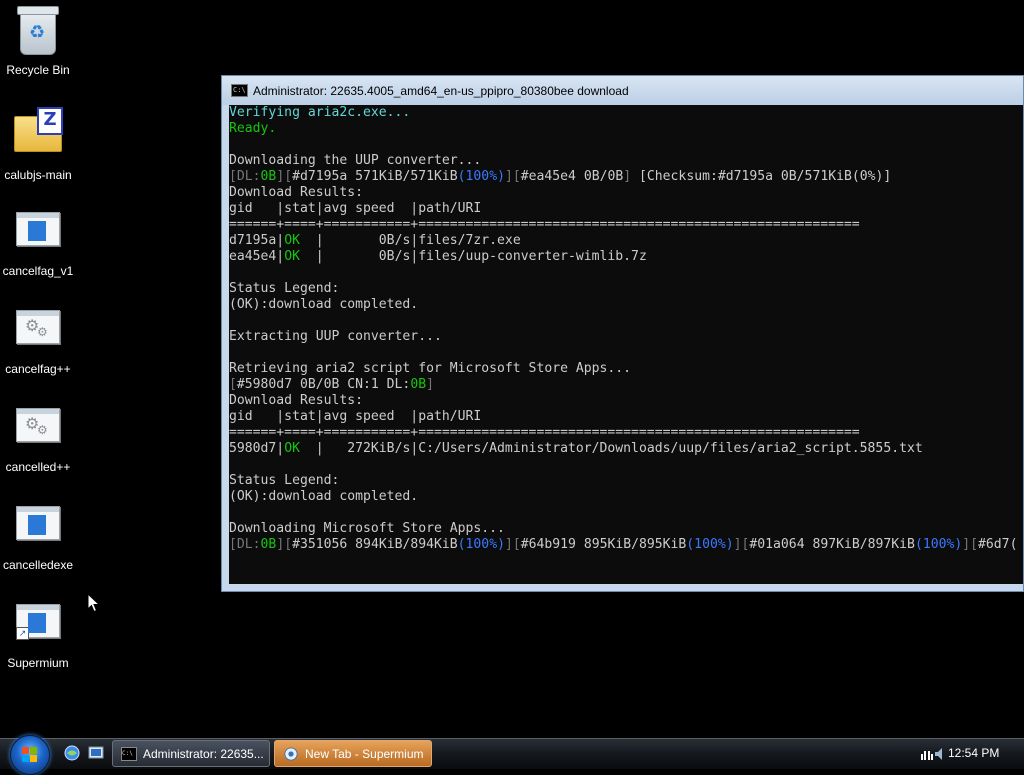 This screenshot has height=775, width=1024. Describe the element at coordinates (375, 176) in the screenshot. I see `console-text-segment: #d7195a 571KiB/571KiB` at that location.